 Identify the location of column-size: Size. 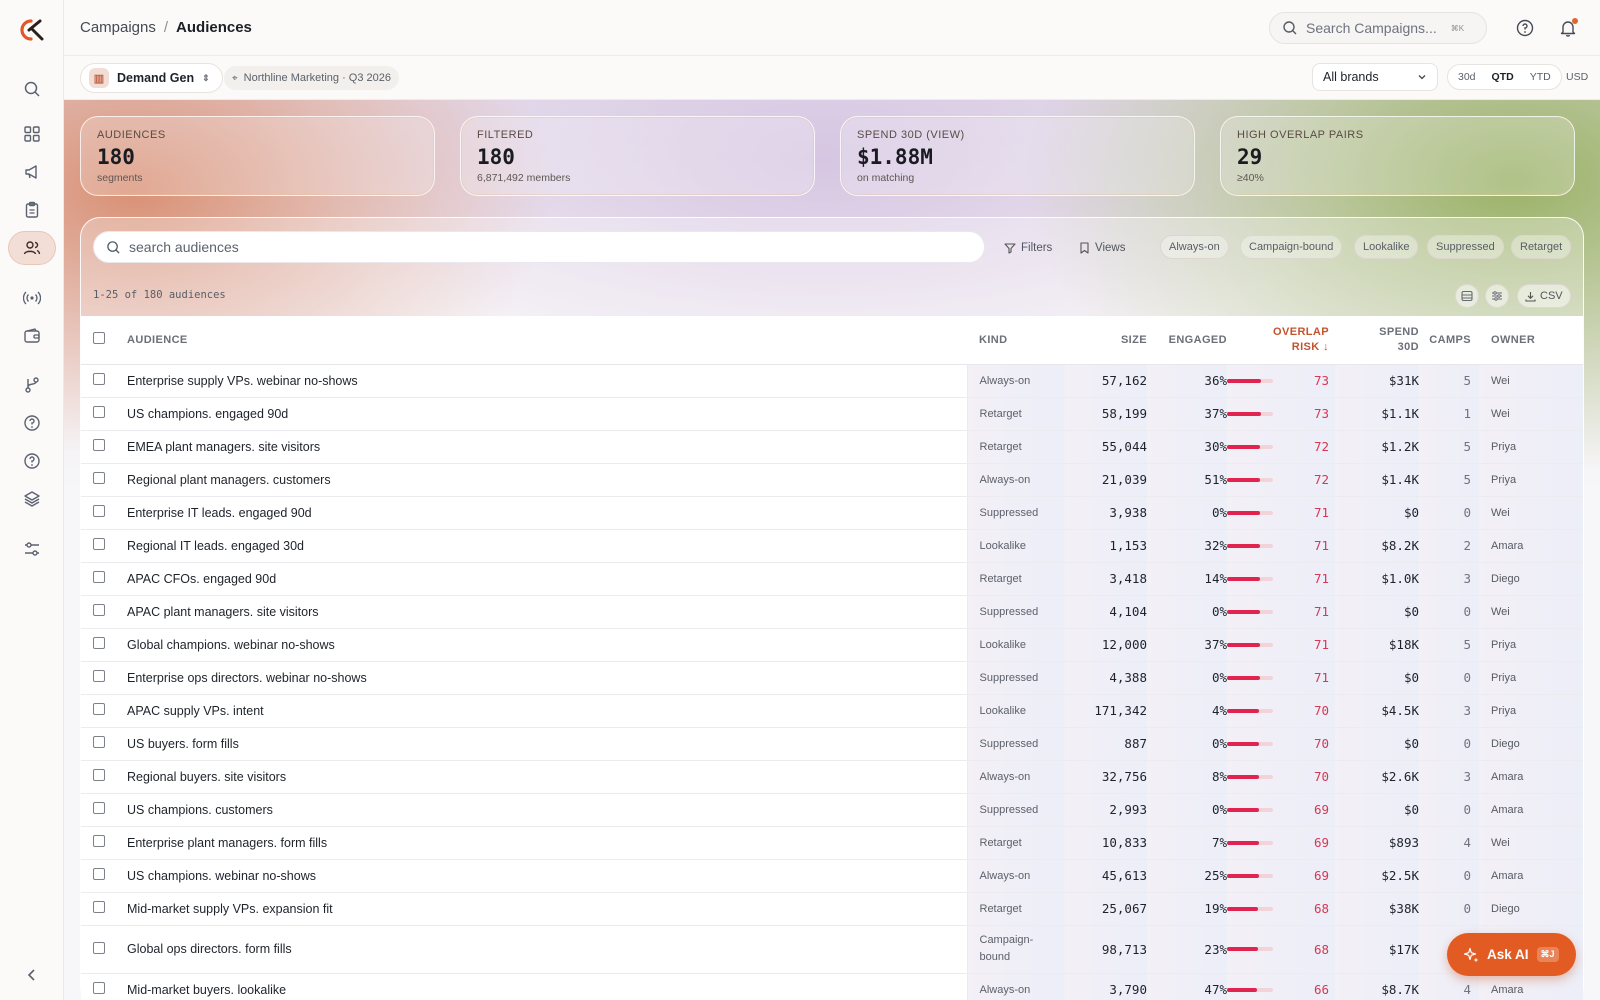
(1106, 340).